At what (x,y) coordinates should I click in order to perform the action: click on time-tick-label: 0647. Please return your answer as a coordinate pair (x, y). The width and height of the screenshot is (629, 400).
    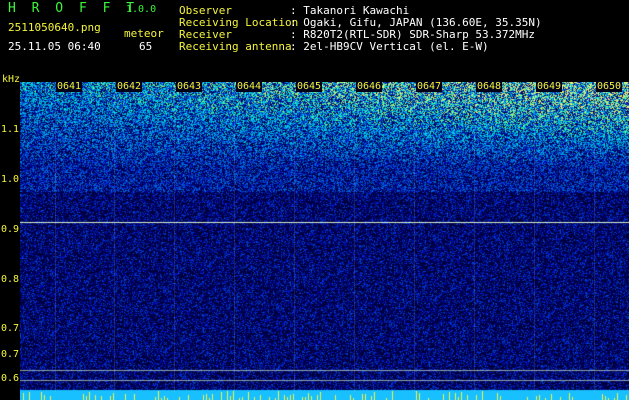
    Looking at the image, I should click on (429, 86).